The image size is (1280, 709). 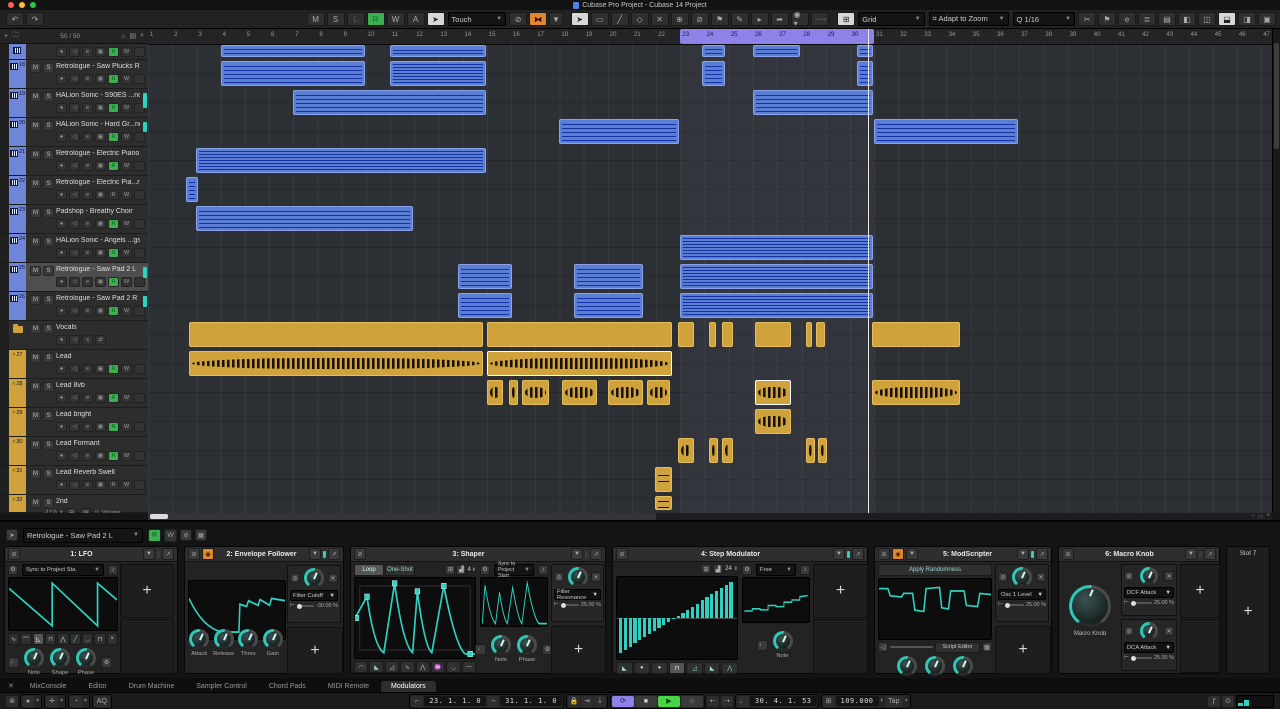 I want to click on track-row: 23 M S Padshop - Breathy Choir ● ◁ e ▦ R W, so click(x=74, y=219).